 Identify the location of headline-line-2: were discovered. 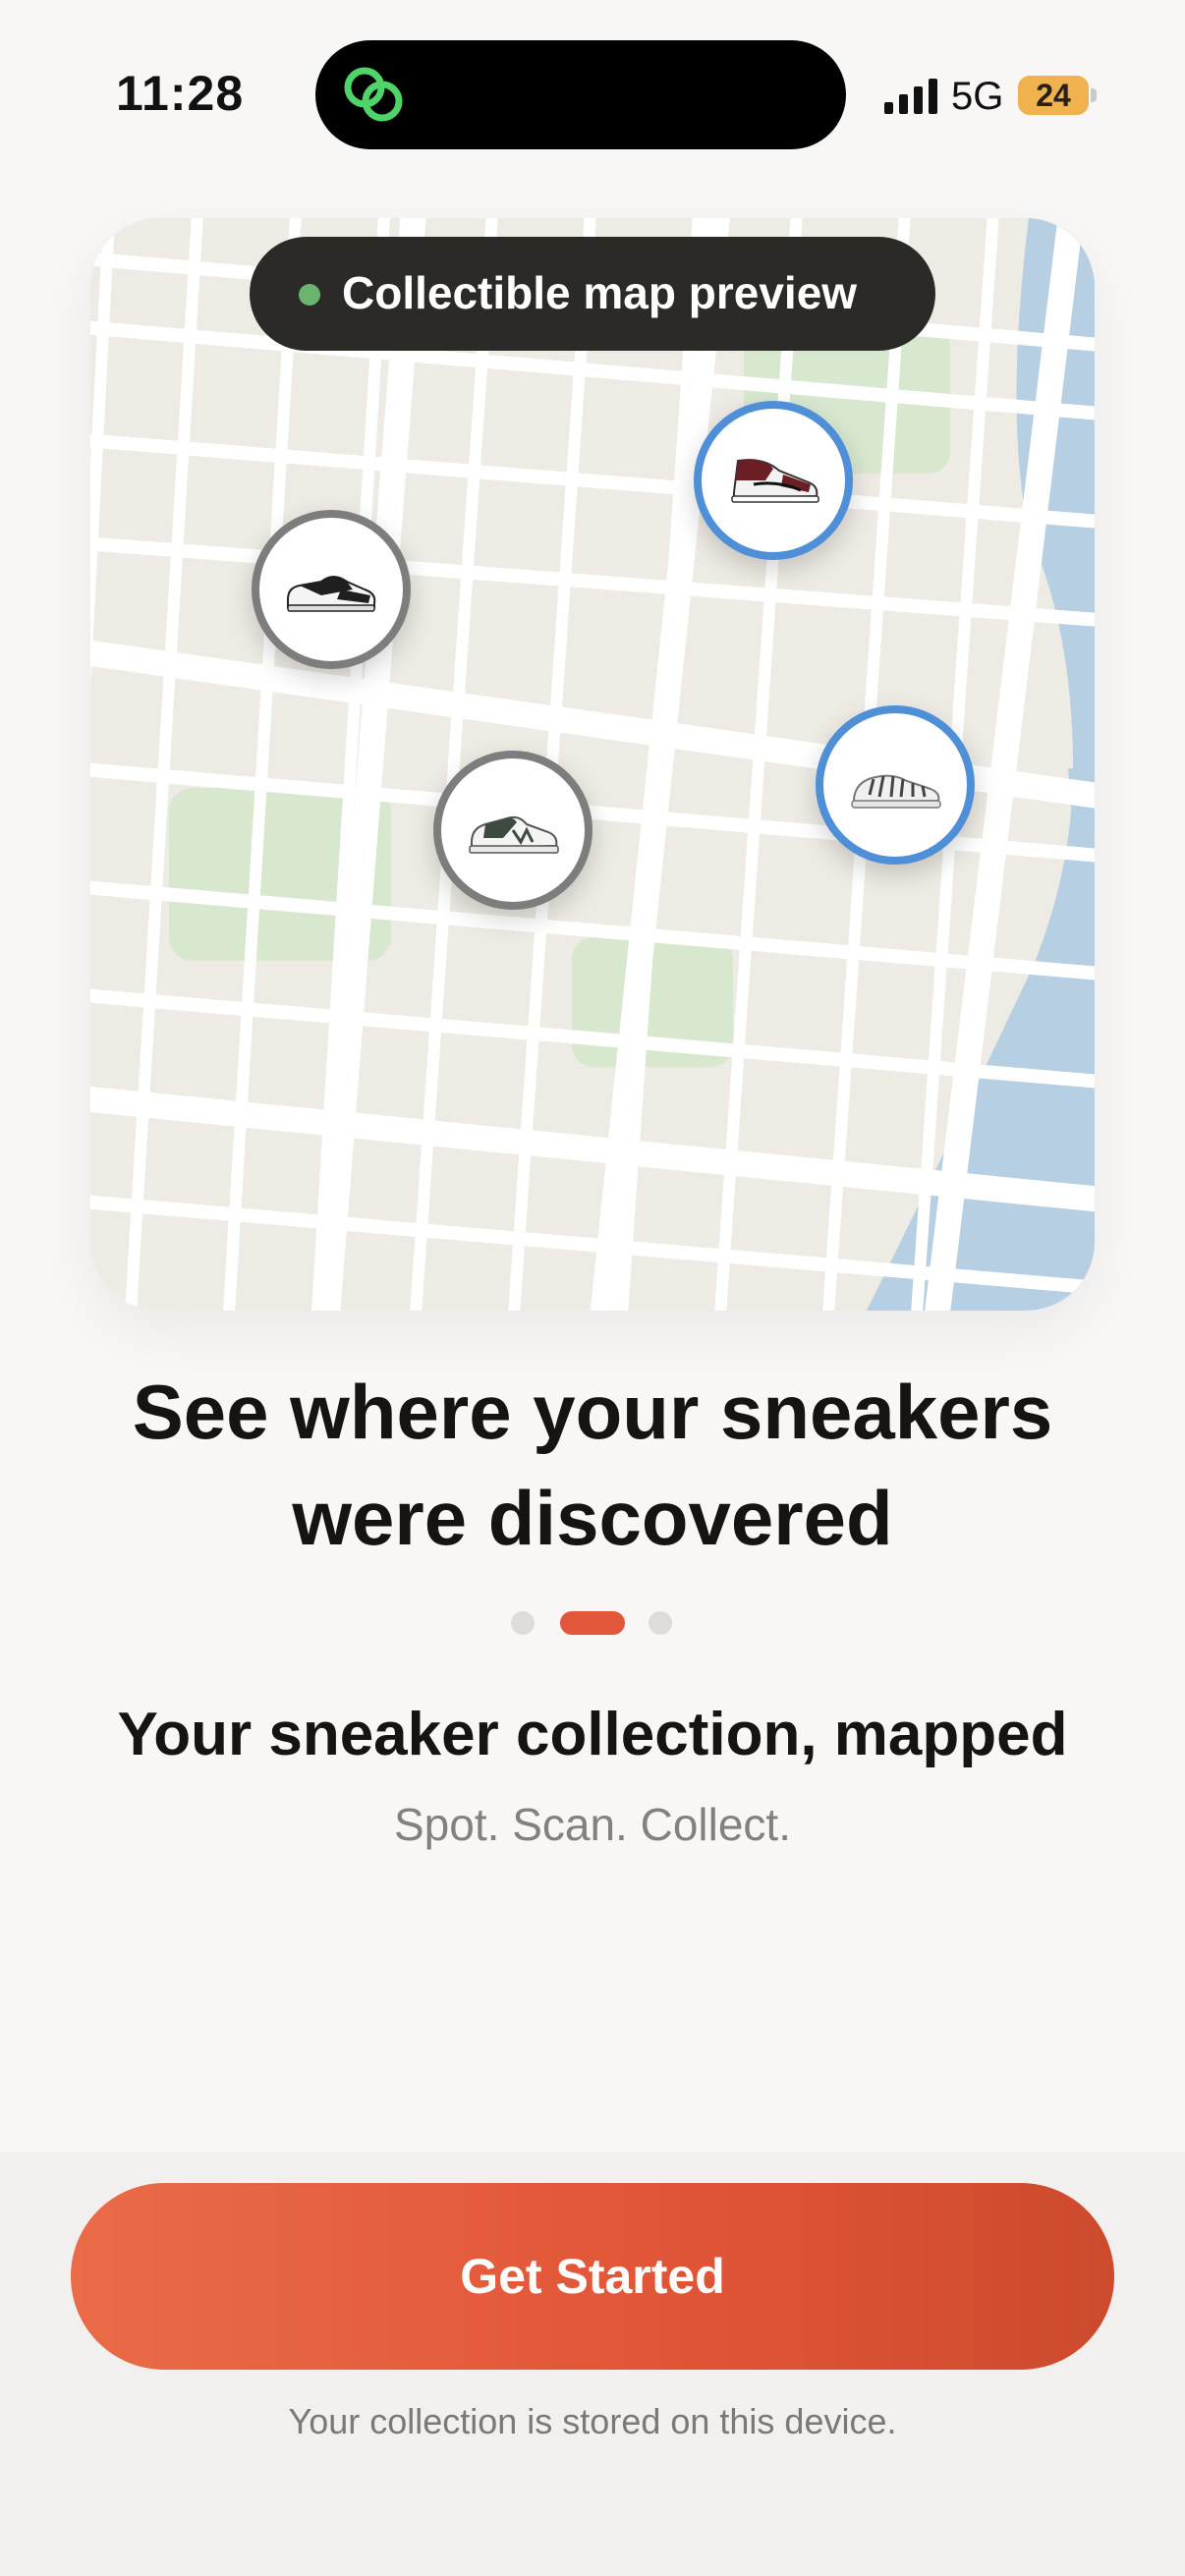
(592, 1518).